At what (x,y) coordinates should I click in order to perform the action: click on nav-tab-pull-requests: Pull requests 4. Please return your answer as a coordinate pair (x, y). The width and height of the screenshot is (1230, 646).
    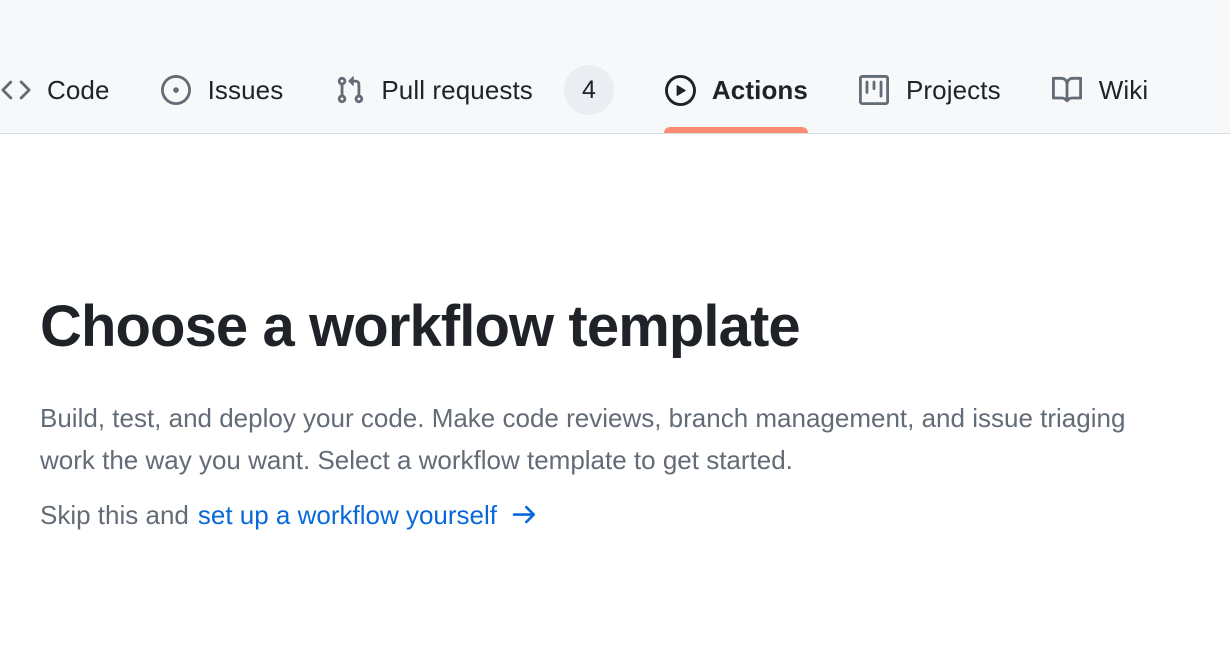
    Looking at the image, I should click on (473, 90).